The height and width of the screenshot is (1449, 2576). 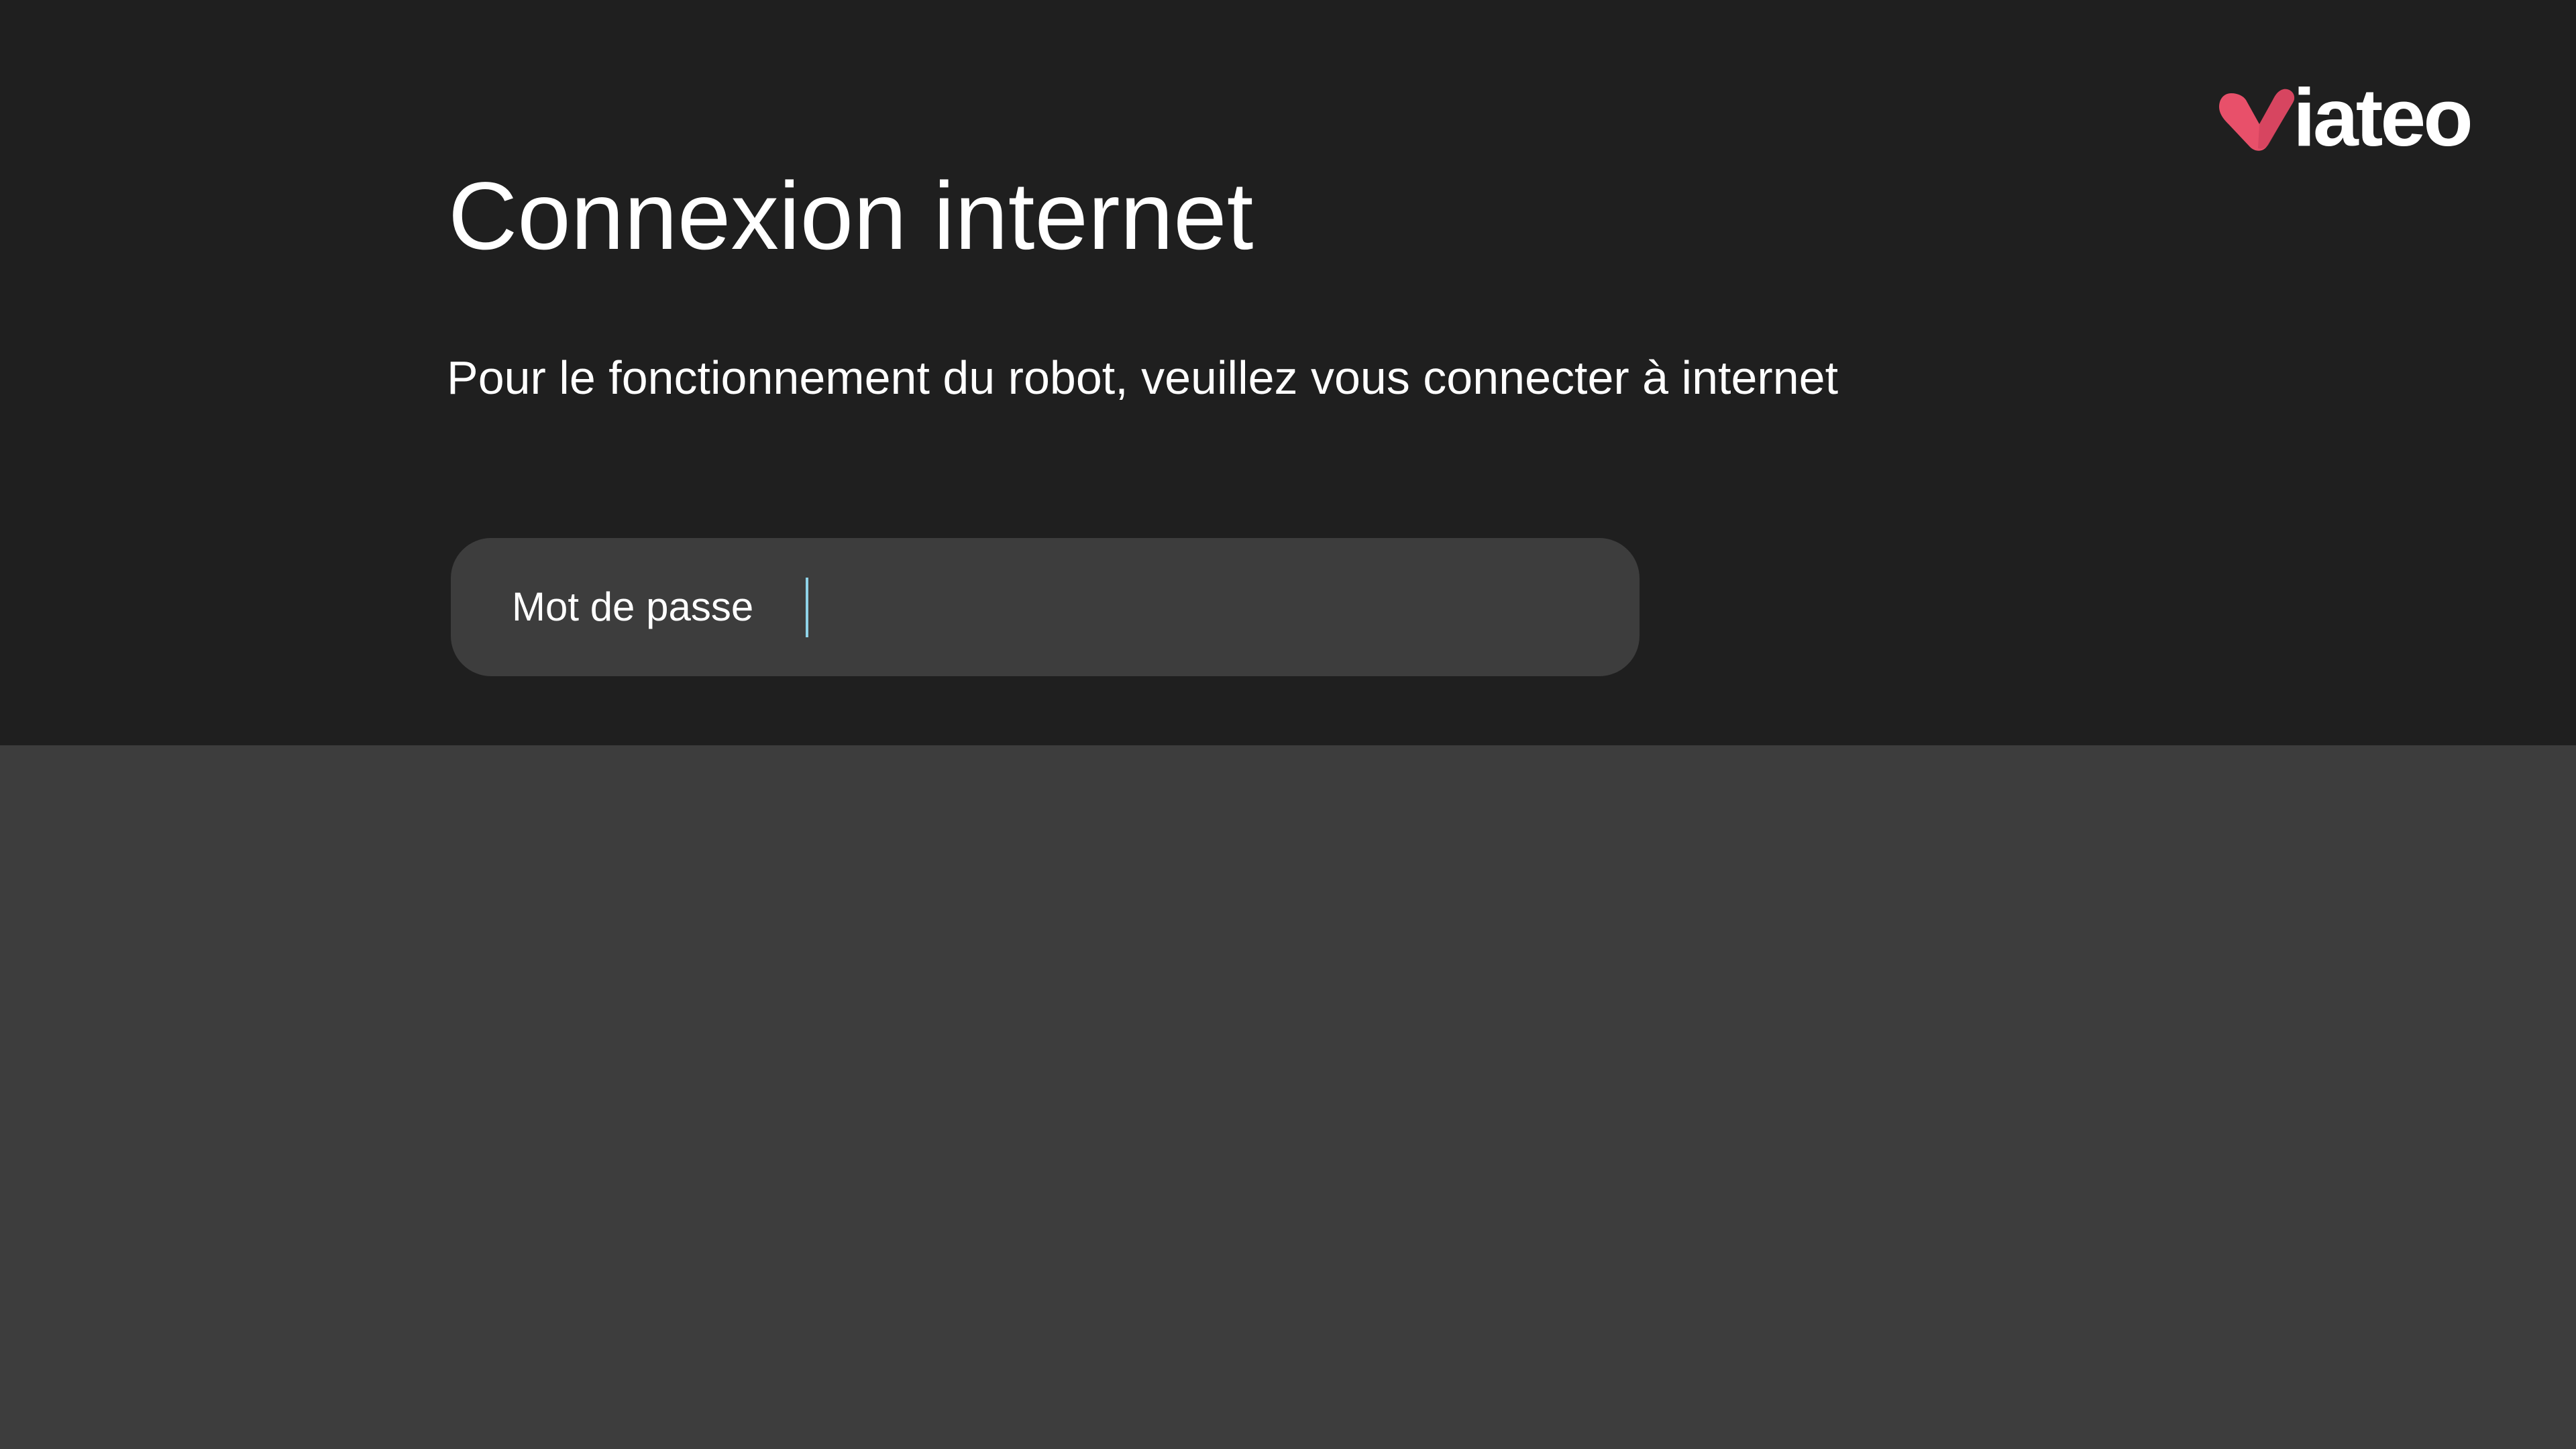 What do you see at coordinates (1204, 607) in the screenshot?
I see `password-input` at bounding box center [1204, 607].